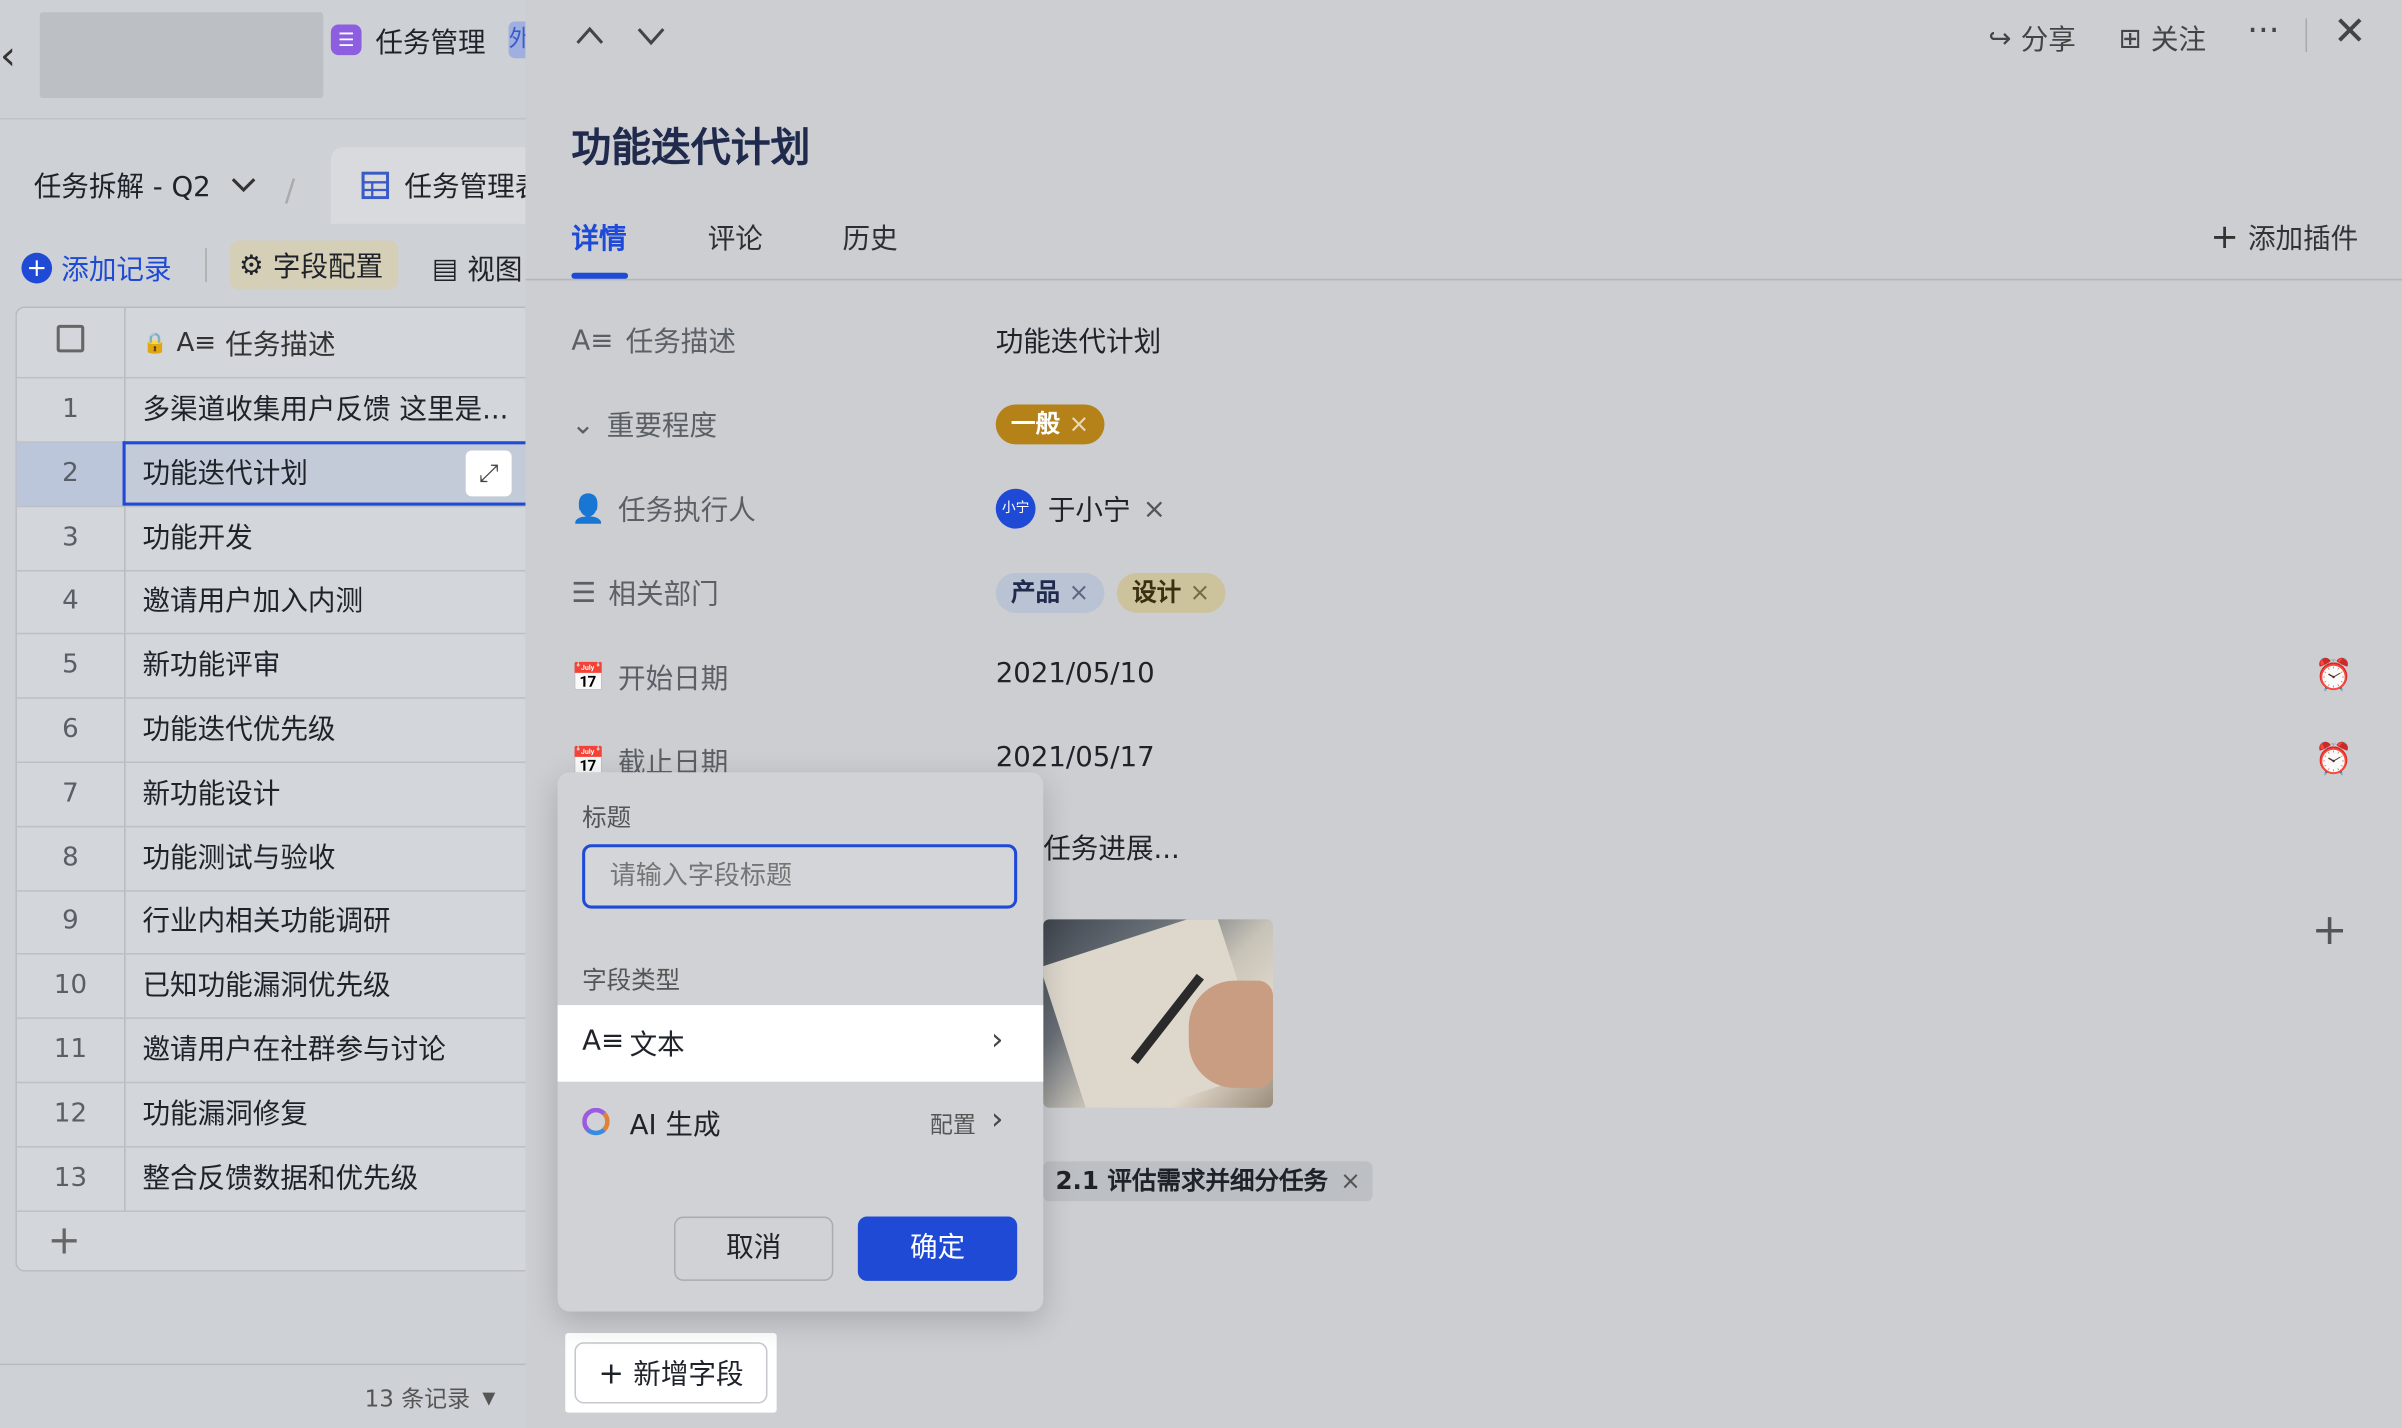 The width and height of the screenshot is (2402, 1428). What do you see at coordinates (438, 185) in the screenshot?
I see `table-tab: 任务管理表` at bounding box center [438, 185].